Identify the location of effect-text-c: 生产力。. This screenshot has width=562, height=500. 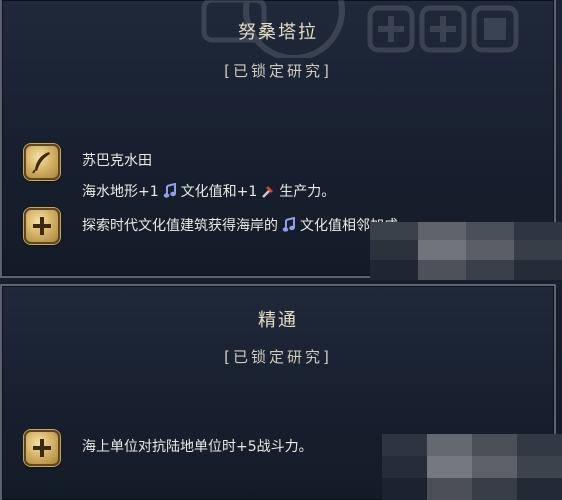
(307, 192).